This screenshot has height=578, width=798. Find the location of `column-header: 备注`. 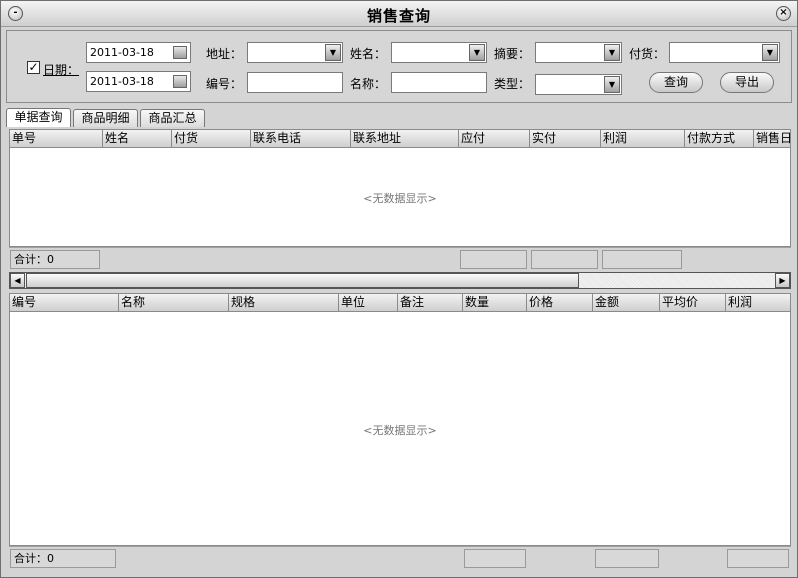

column-header: 备注 is located at coordinates (430, 302).